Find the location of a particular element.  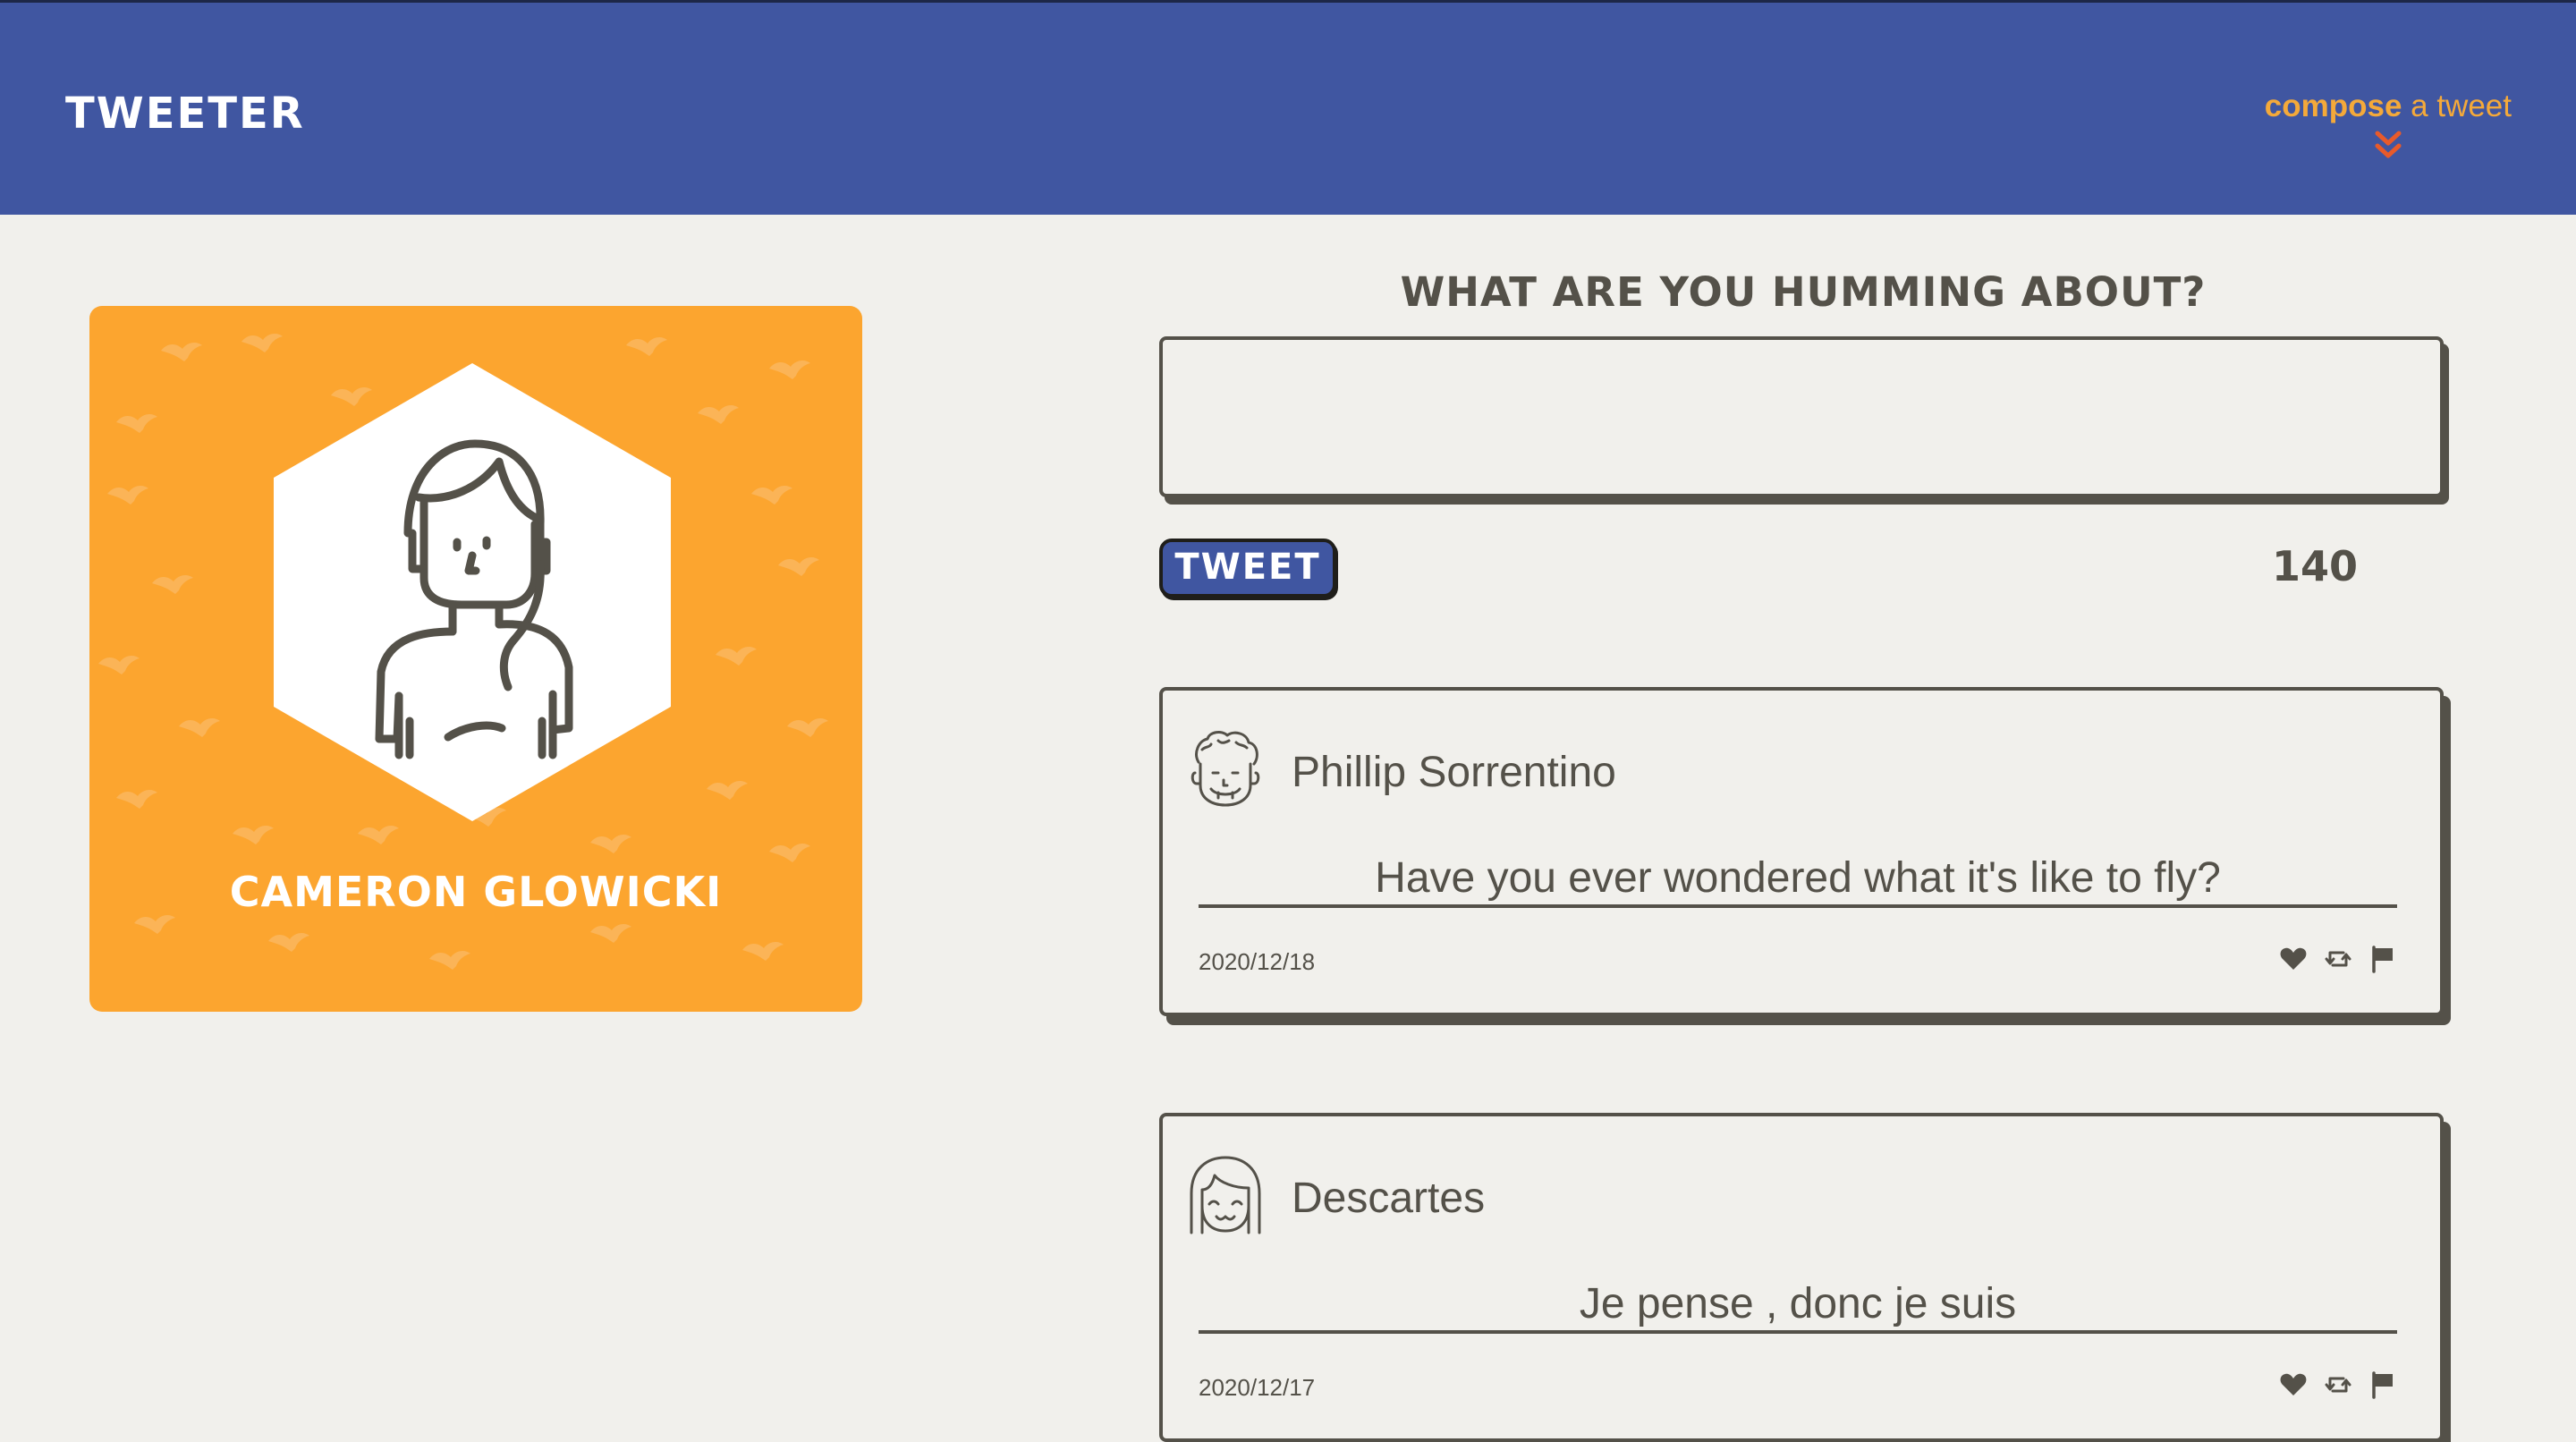

curly-man-avatar-icon is located at coordinates (1225, 769).